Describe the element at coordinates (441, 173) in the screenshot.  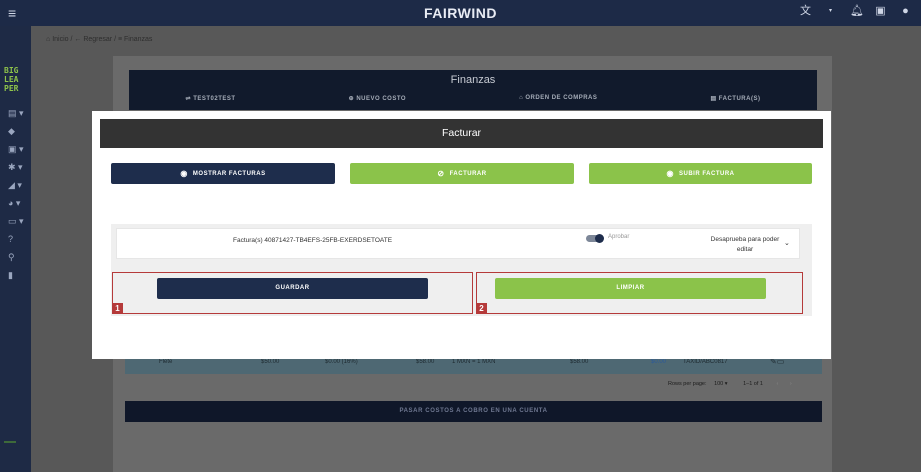
I see `eye-off-icon: ⊘` at that location.